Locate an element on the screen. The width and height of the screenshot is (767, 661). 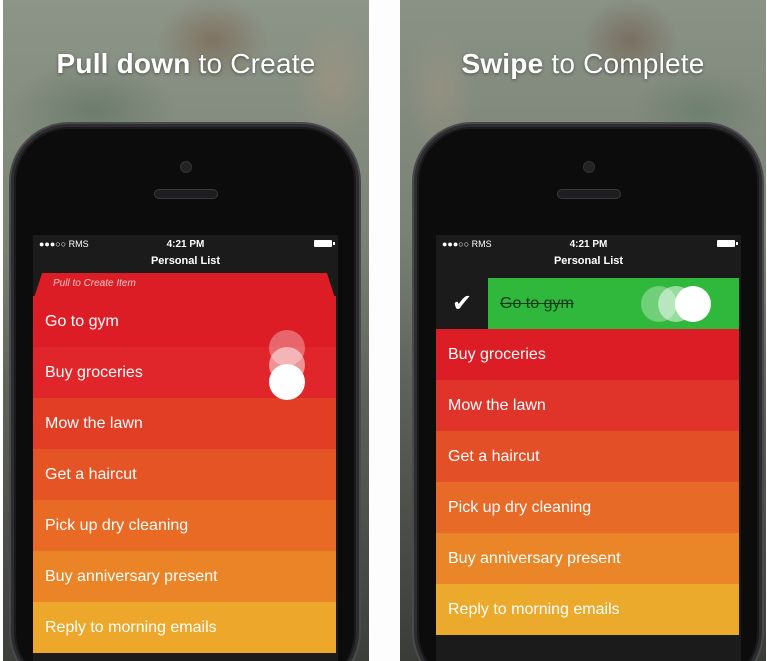
panel-caption: Swipe to Complete is located at coordinates (583, 64).